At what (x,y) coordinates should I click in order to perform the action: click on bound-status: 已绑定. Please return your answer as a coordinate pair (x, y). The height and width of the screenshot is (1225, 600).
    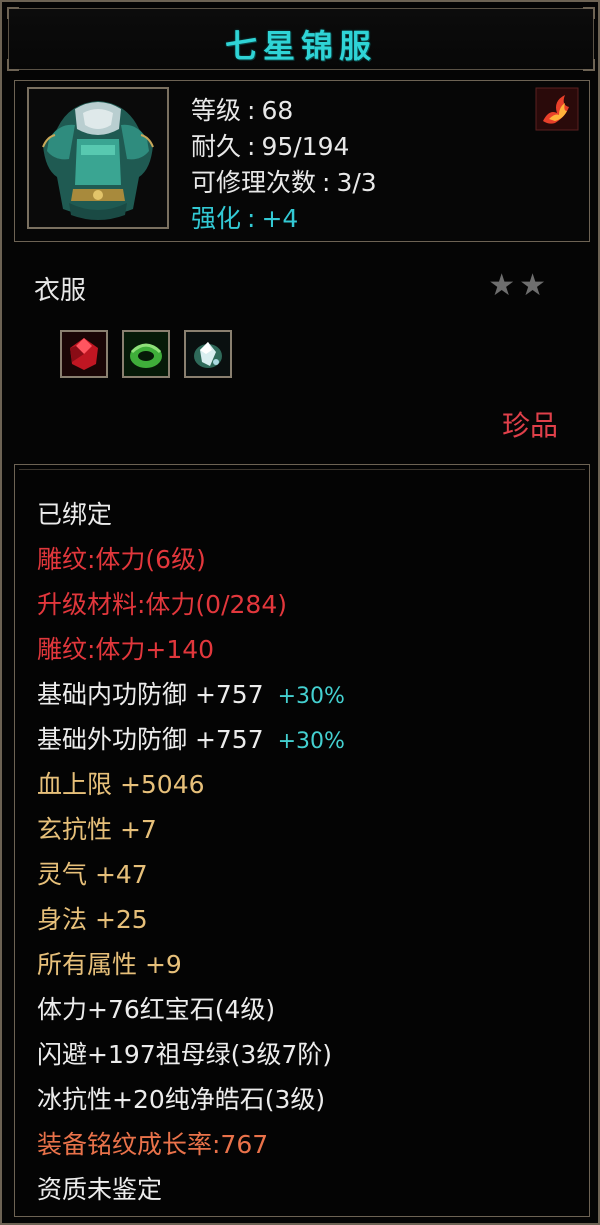
    Looking at the image, I should click on (75, 514).